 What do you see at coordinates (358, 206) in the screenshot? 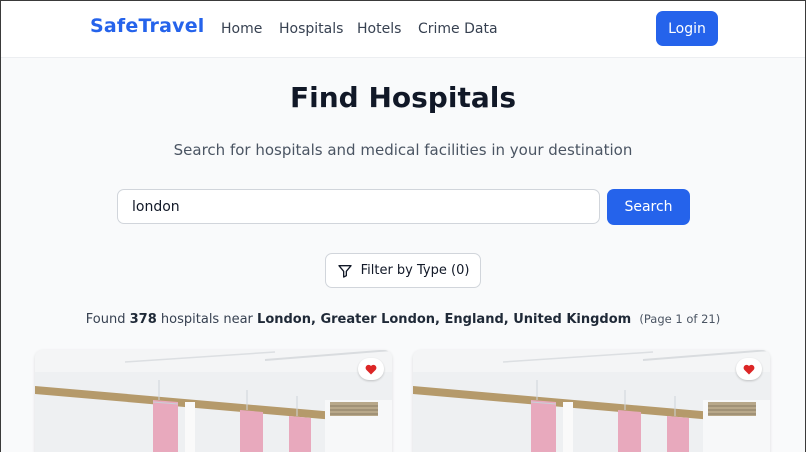
I see `search-input: london` at bounding box center [358, 206].